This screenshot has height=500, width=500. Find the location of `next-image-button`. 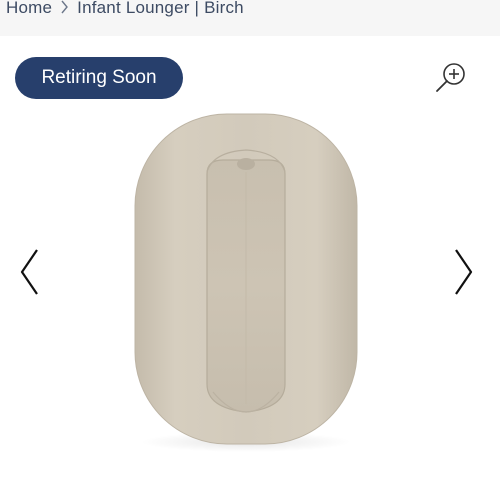

next-image-button is located at coordinates (463, 272).